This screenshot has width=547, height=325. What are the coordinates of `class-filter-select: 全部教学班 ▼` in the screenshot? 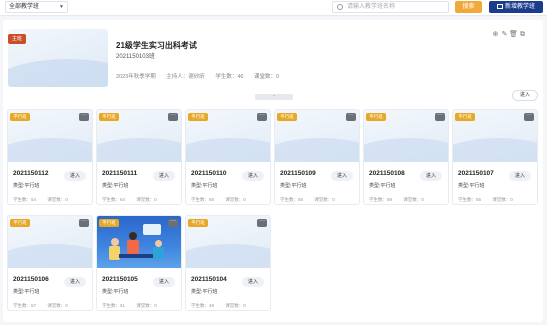 It's located at (36, 7).